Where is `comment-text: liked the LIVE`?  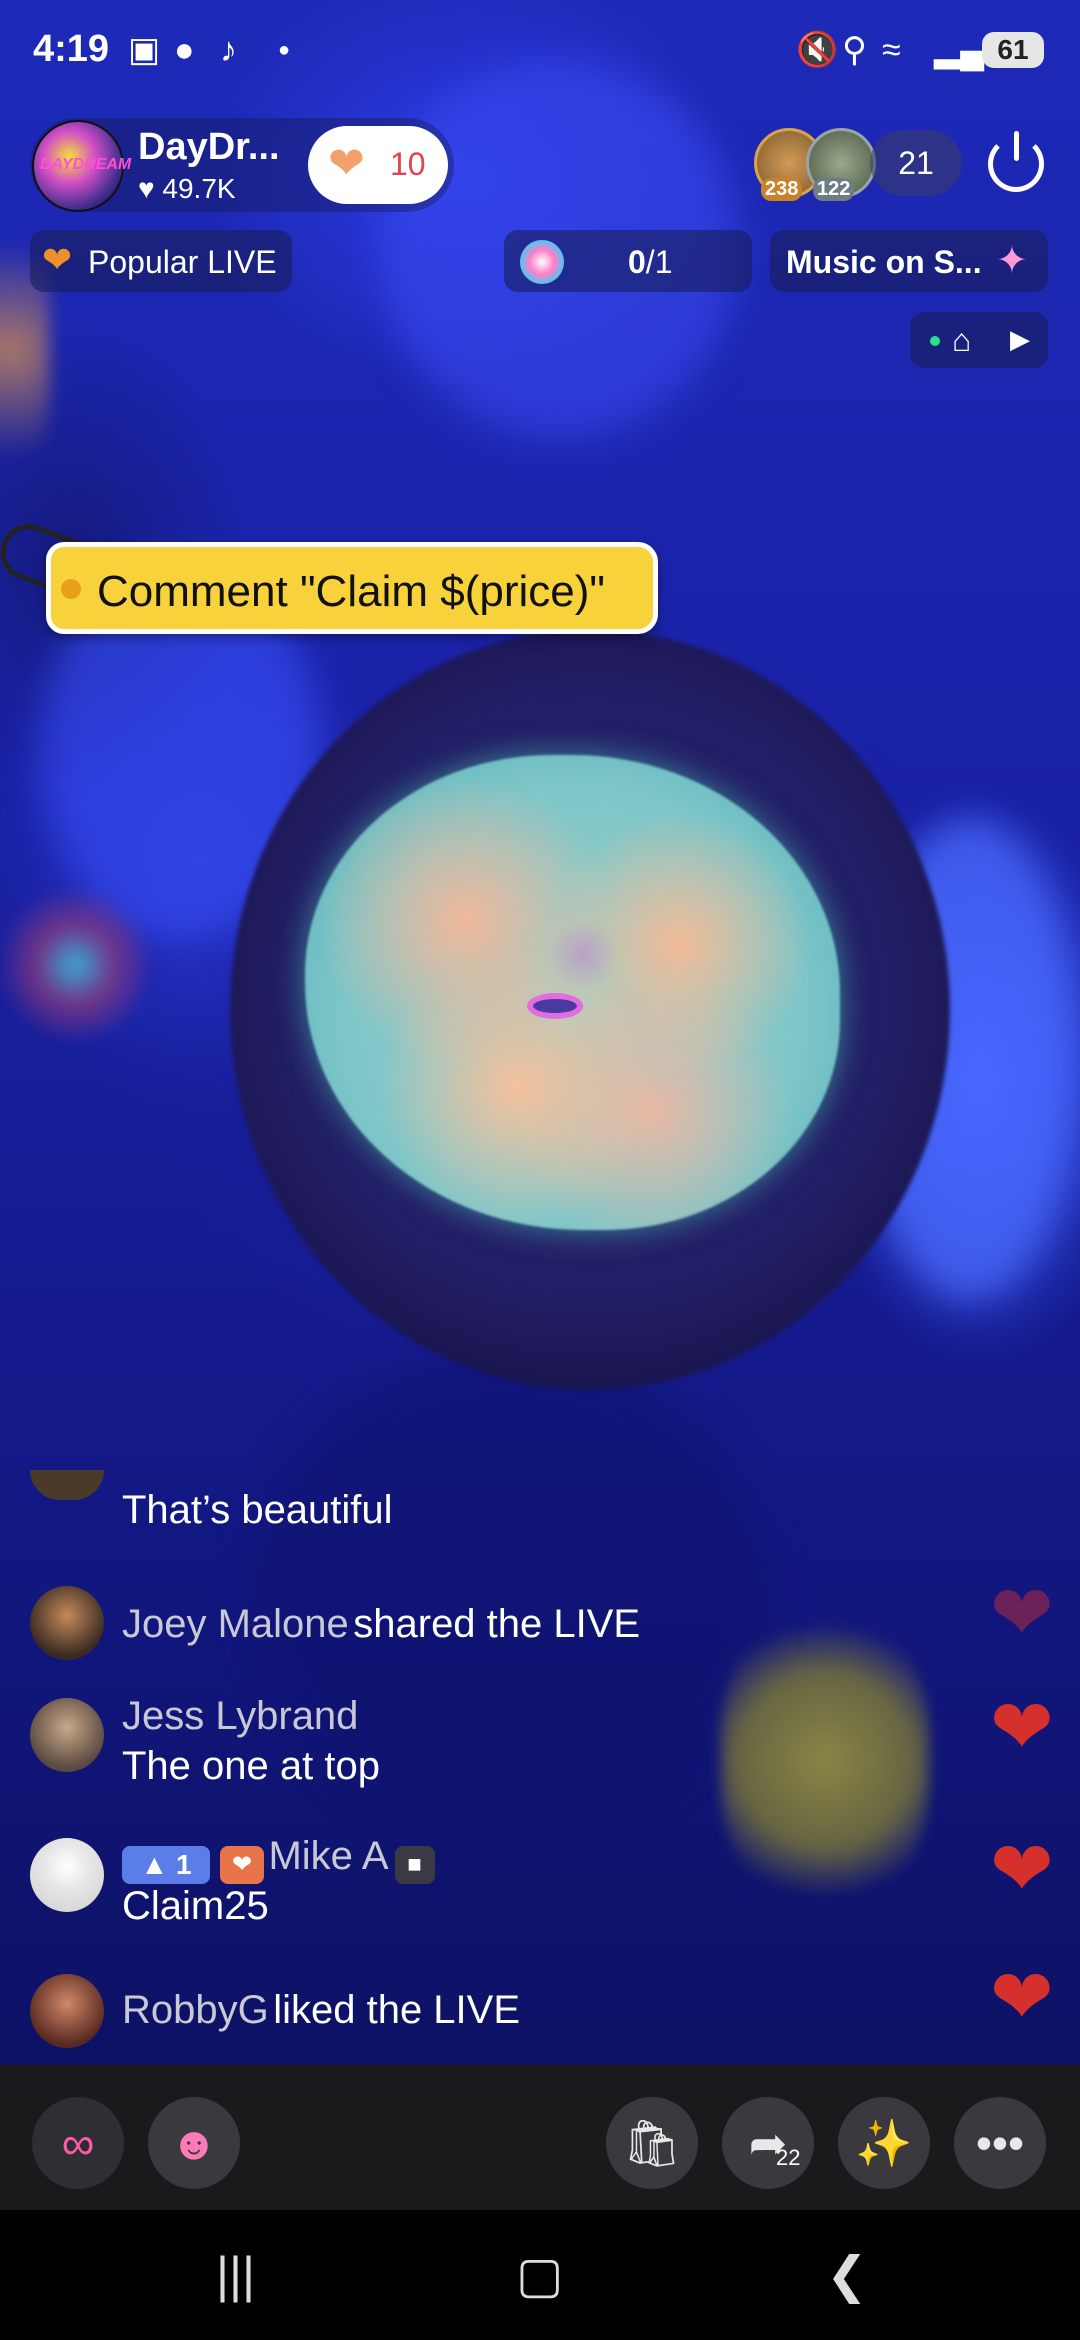
comment-text: liked the LIVE is located at coordinates (397, 2010).